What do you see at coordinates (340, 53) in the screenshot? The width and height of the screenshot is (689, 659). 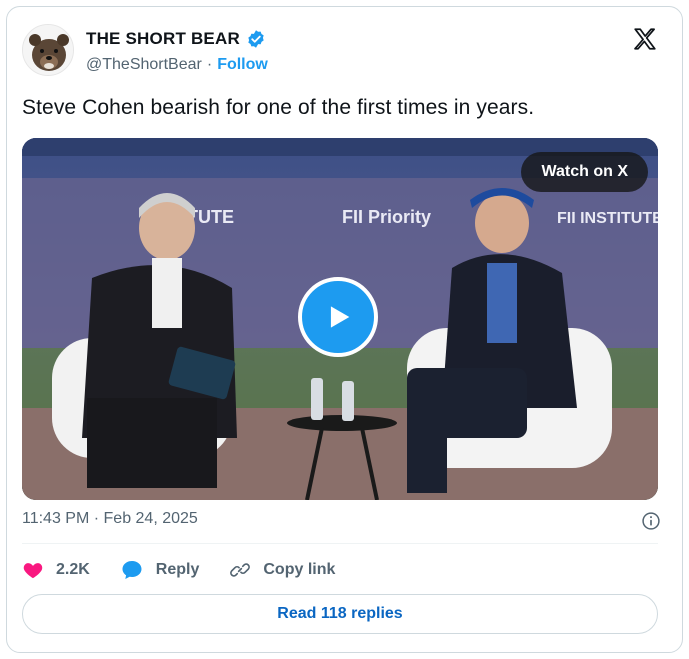 I see `tweet-header: THE SHORT BEAR @TheShortBear · Follow` at bounding box center [340, 53].